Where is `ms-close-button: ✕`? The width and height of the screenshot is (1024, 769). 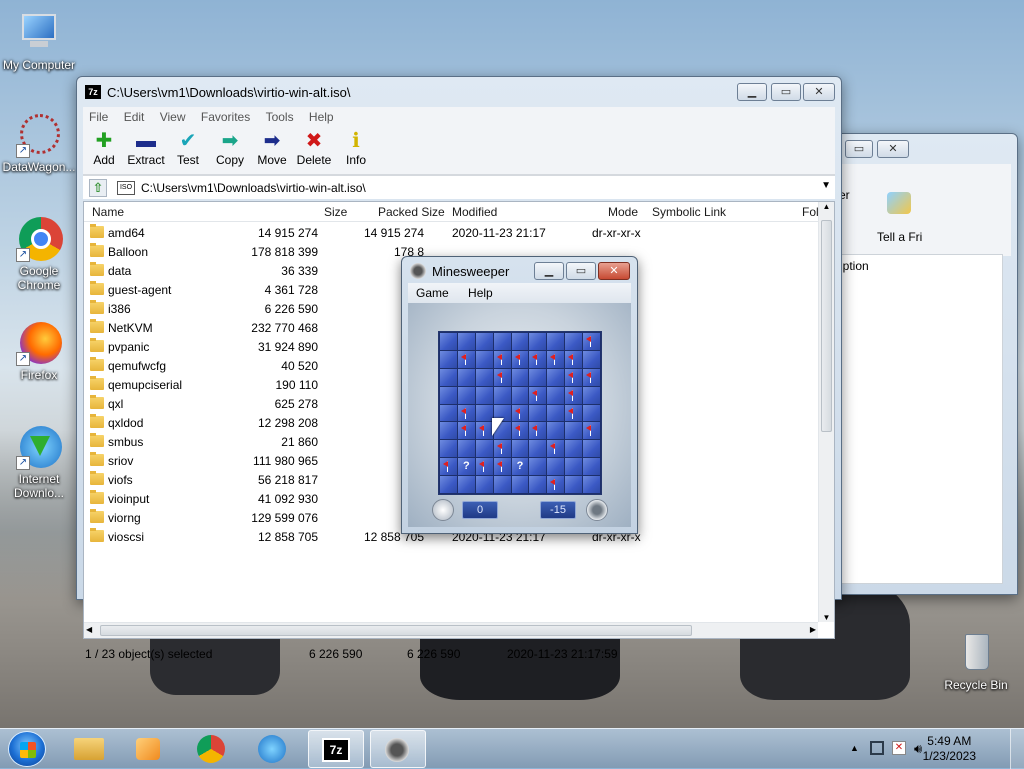 ms-close-button: ✕ is located at coordinates (614, 271).